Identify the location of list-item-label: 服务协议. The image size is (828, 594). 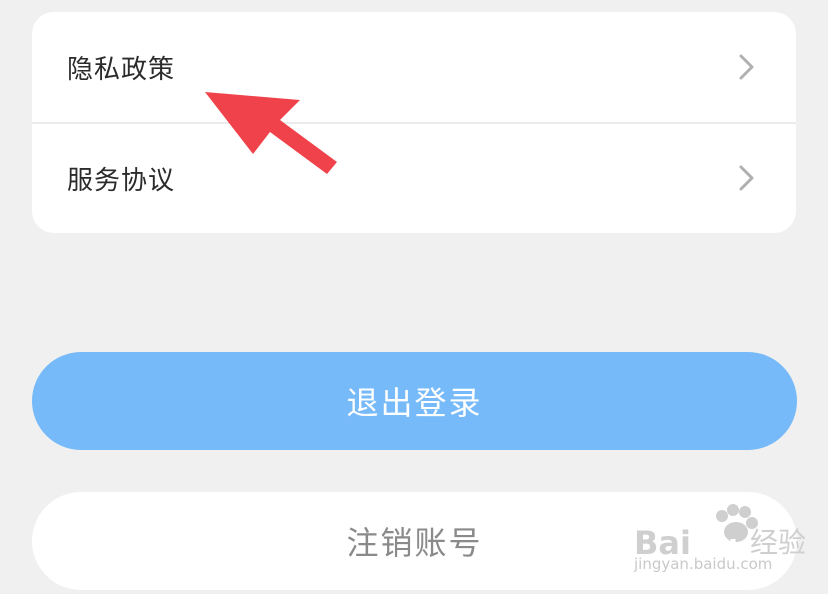
(121, 180).